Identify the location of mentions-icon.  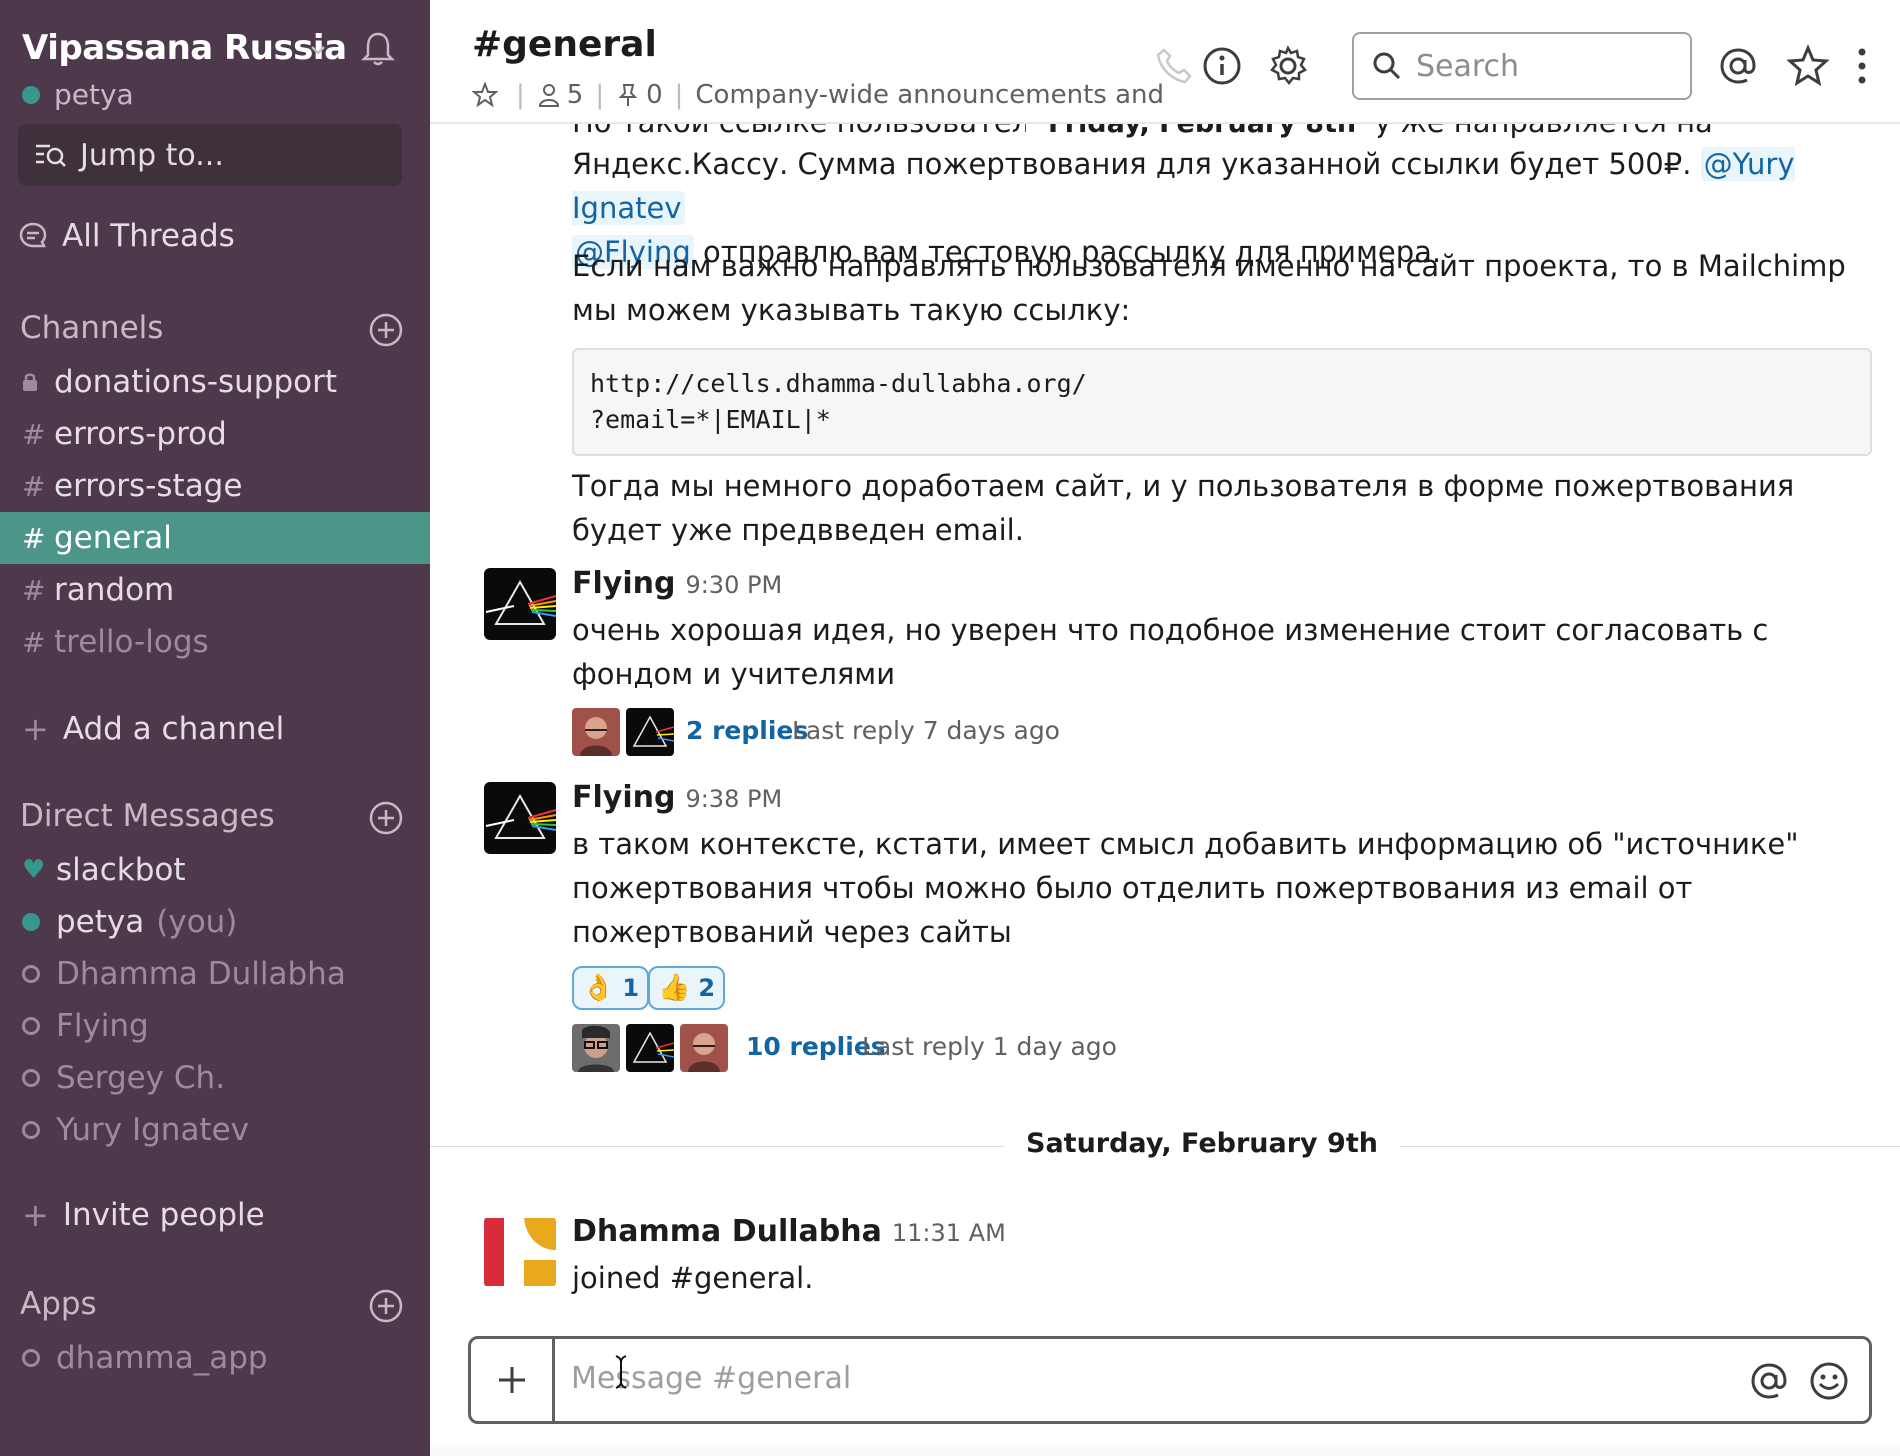
(1738, 66).